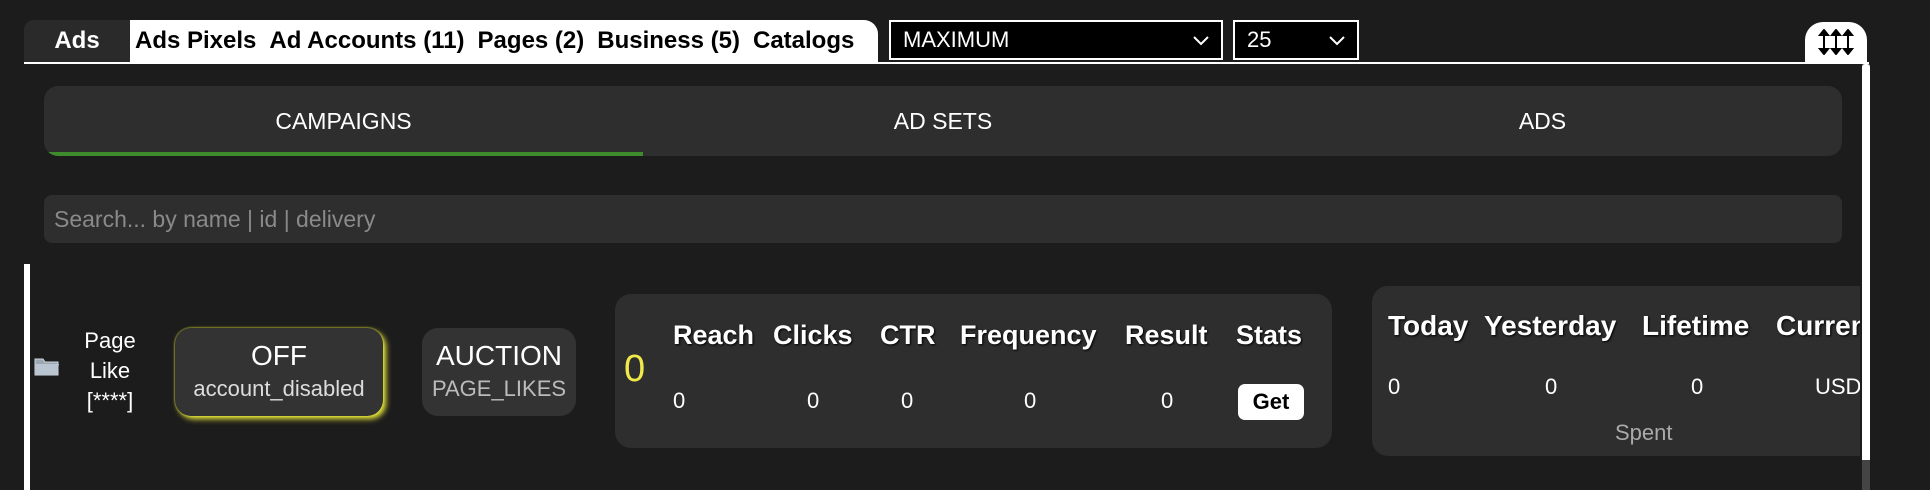  I want to click on tab-campaigns: CAMPAIGNS, so click(343, 121).